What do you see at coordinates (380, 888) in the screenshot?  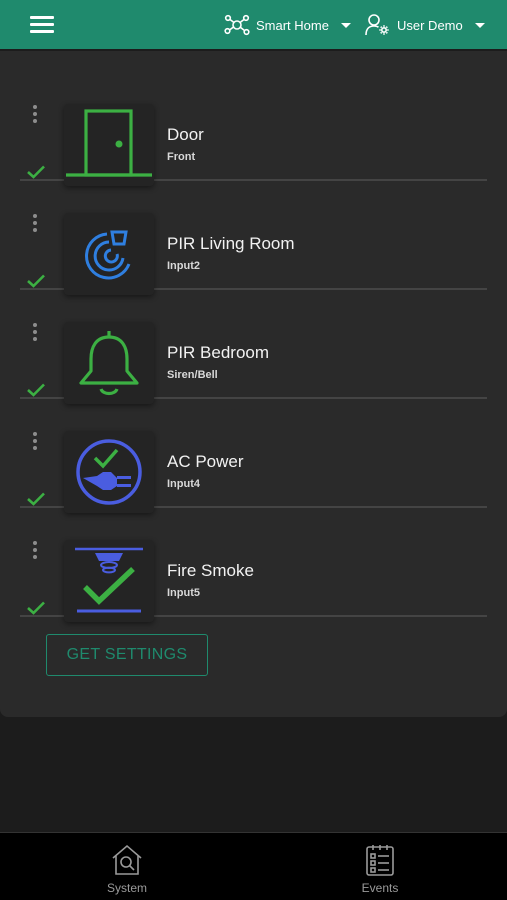 I see `nav-events-label: Events` at bounding box center [380, 888].